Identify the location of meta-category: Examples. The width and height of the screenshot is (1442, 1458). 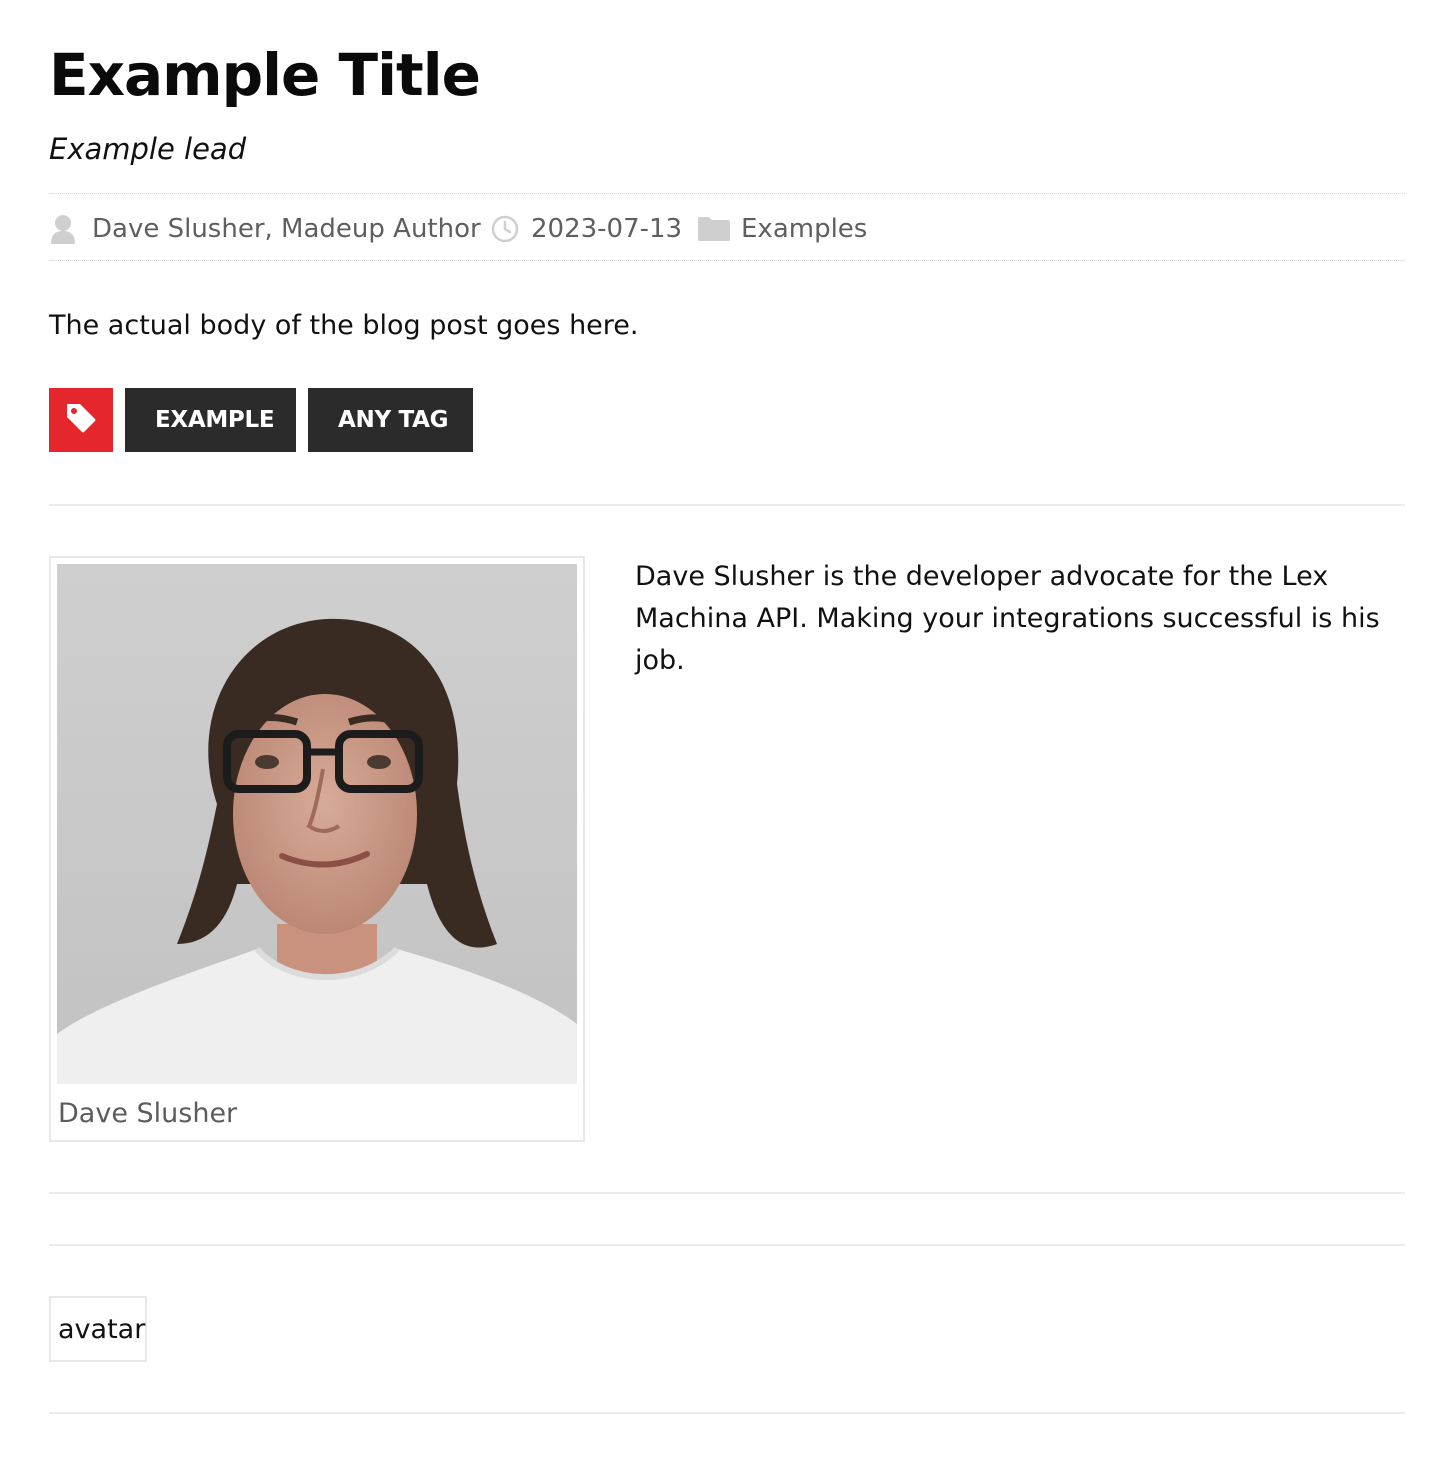
(782, 229).